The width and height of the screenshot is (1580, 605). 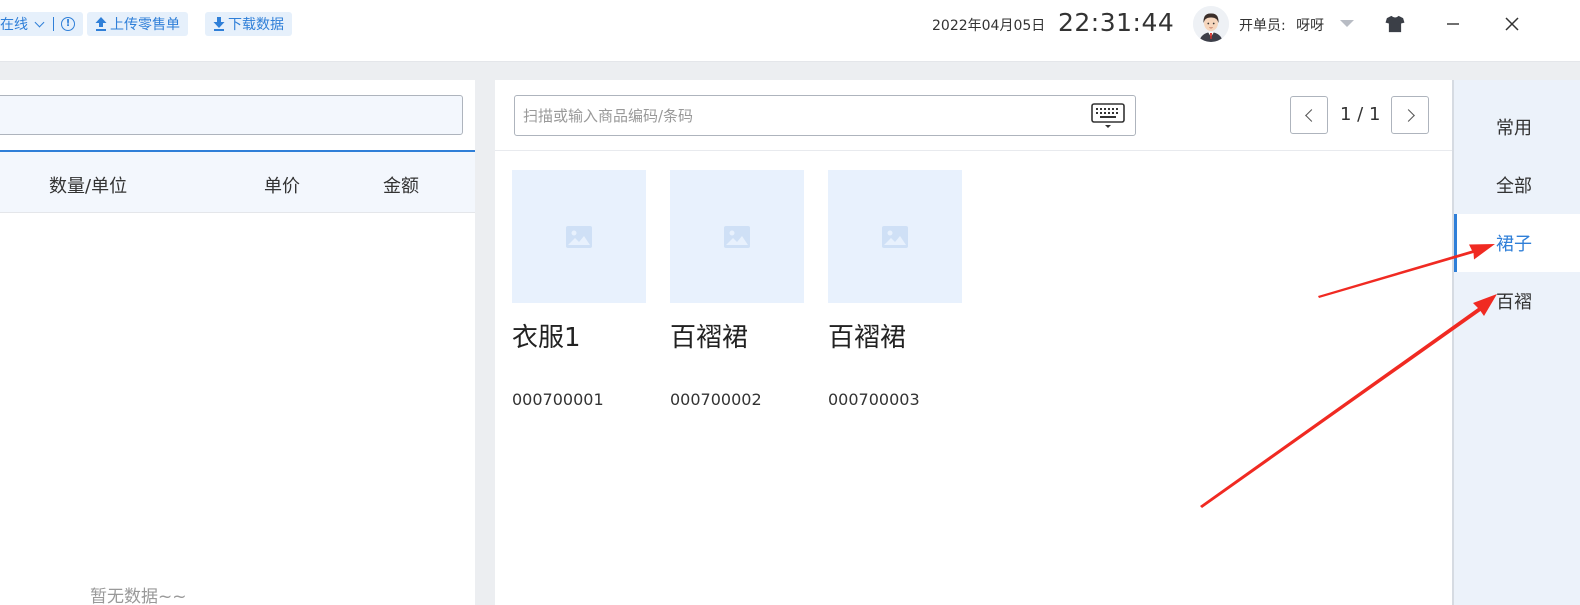 I want to click on product-name: 衣服1, so click(x=546, y=338).